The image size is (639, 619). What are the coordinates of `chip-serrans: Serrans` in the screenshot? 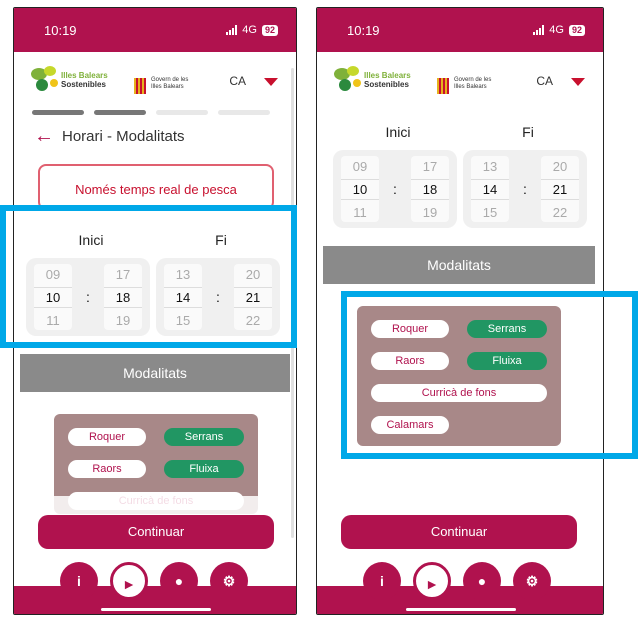 It's located at (204, 437).